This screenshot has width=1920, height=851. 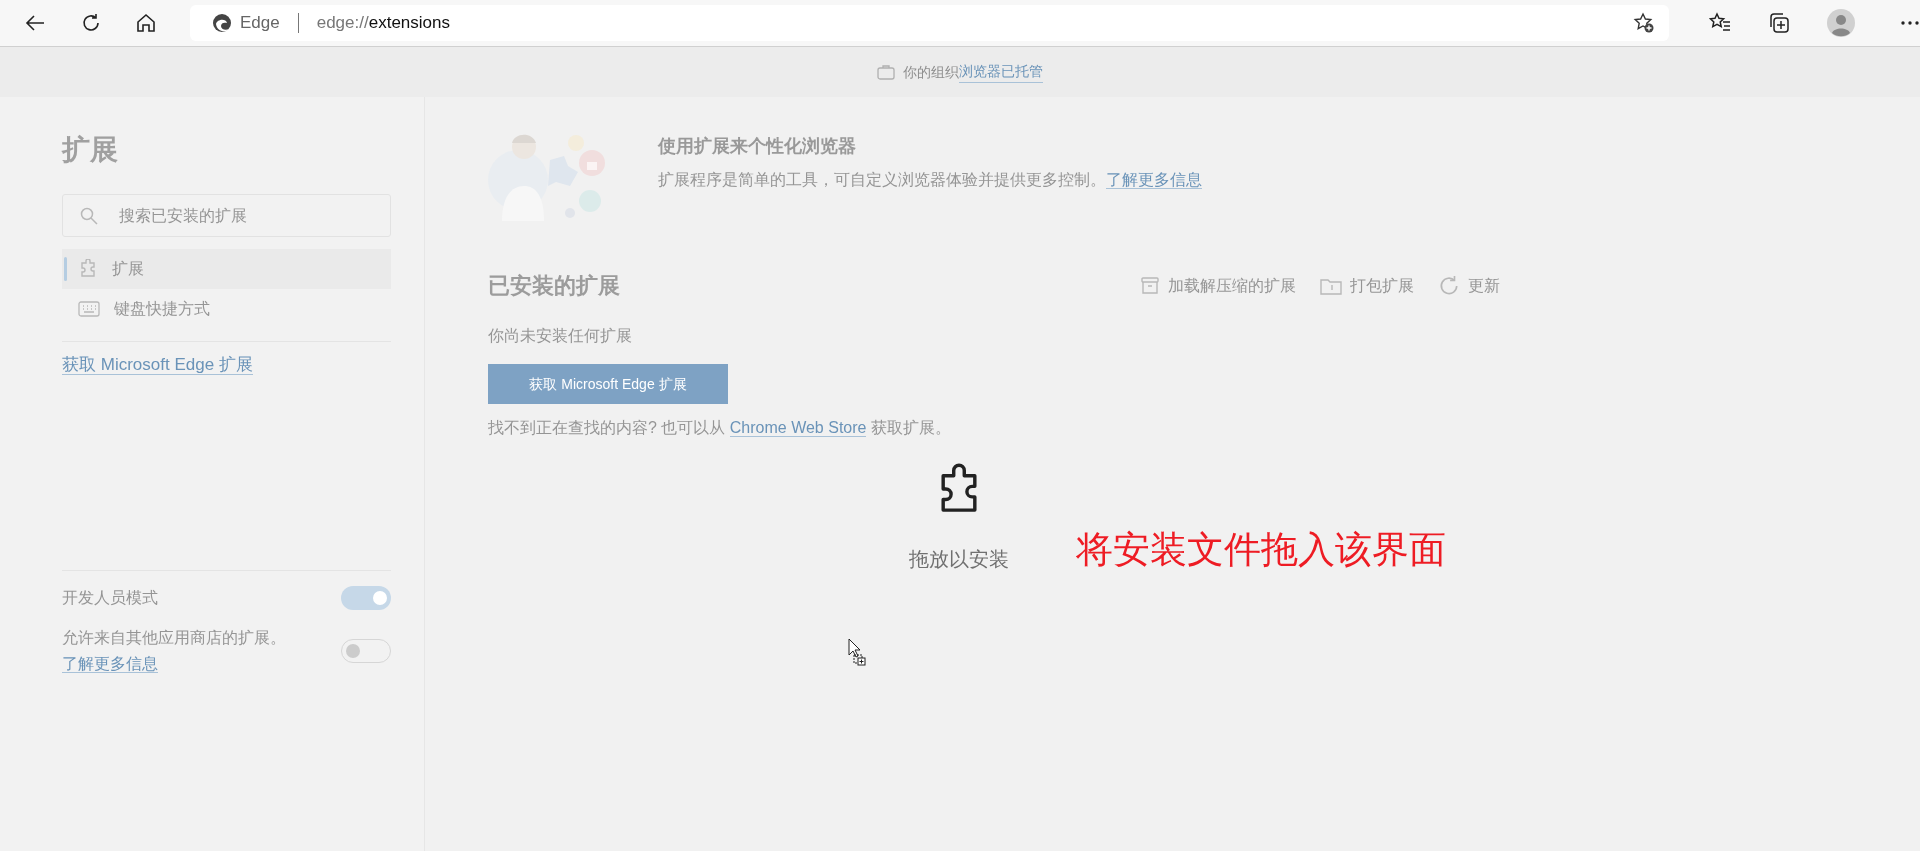 What do you see at coordinates (226, 215) in the screenshot?
I see `search-field: 搜索已安装的扩展` at bounding box center [226, 215].